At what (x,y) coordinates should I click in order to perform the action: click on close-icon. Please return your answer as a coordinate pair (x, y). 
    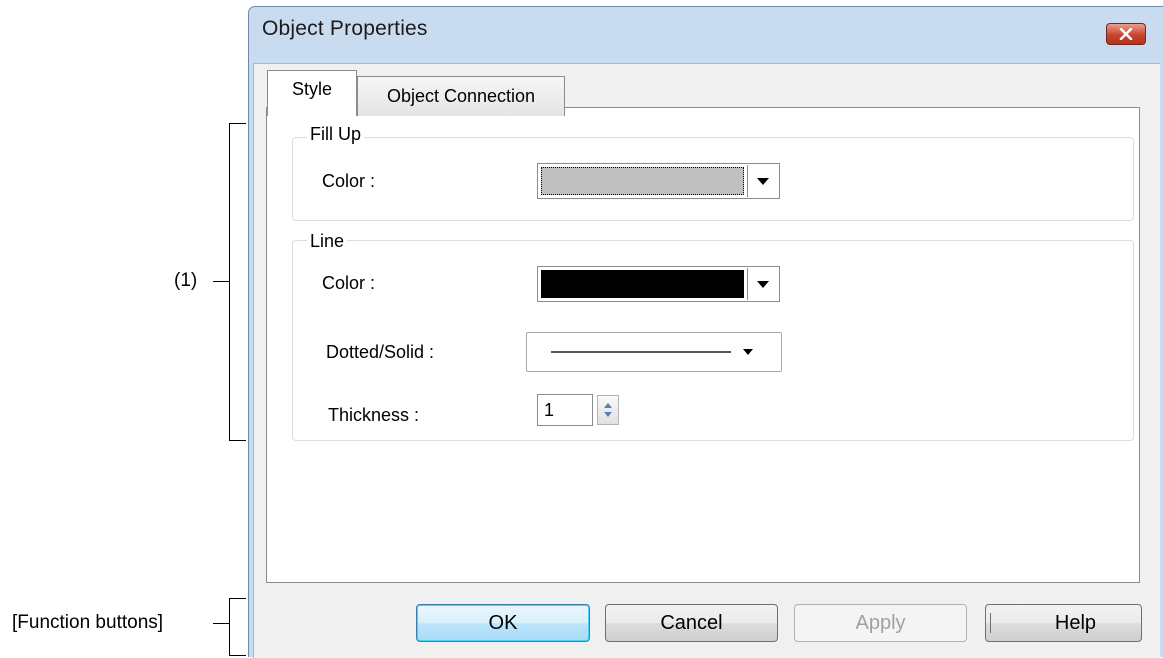
    Looking at the image, I should click on (1126, 34).